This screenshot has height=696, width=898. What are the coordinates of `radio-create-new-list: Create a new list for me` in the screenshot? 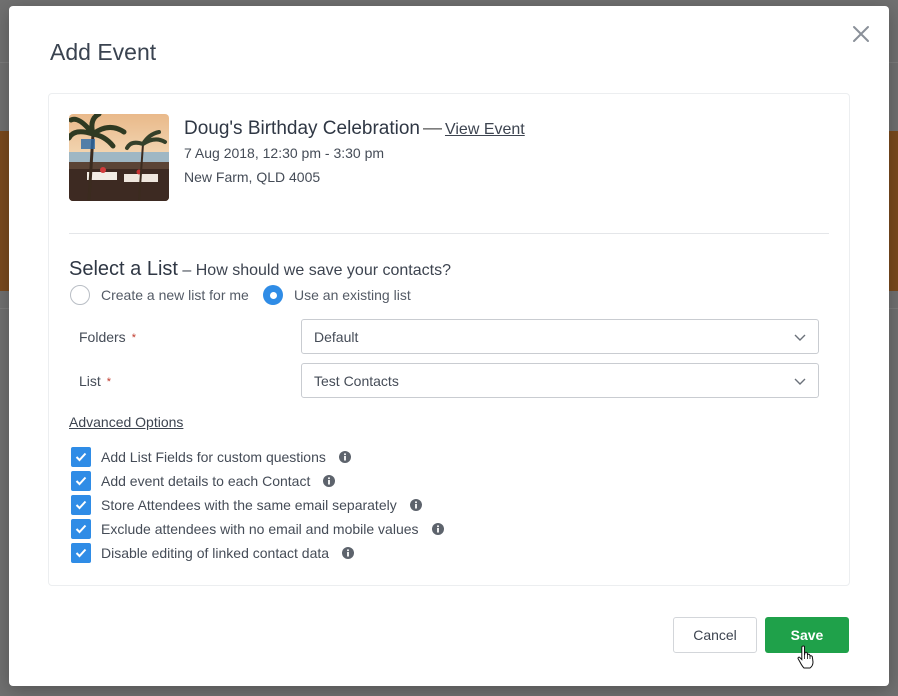 It's located at (159, 295).